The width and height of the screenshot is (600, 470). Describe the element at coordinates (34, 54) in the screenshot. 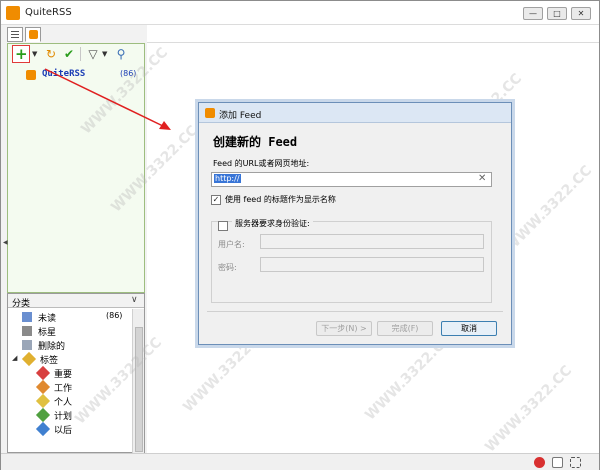

I see `add-dropdown-caret-icon: ▼` at that location.